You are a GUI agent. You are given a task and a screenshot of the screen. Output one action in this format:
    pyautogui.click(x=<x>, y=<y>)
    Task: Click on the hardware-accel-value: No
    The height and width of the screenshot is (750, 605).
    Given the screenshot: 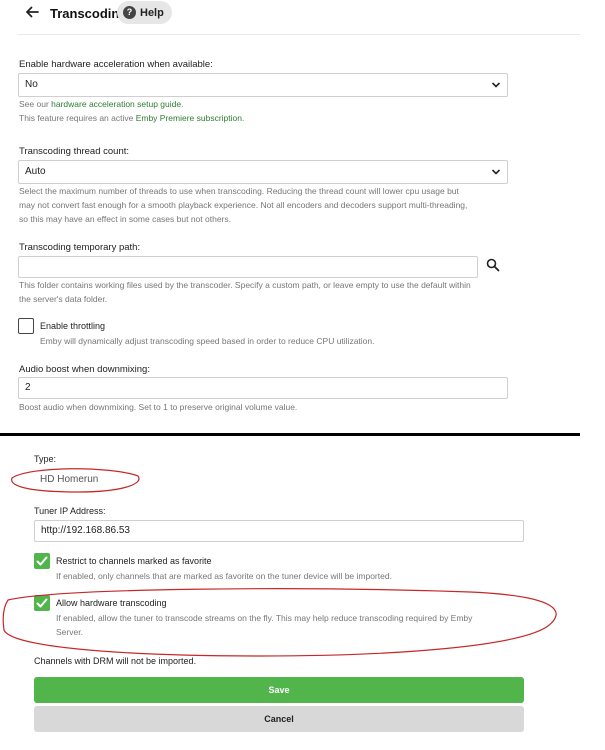 What is the action you would take?
    pyautogui.click(x=31, y=84)
    